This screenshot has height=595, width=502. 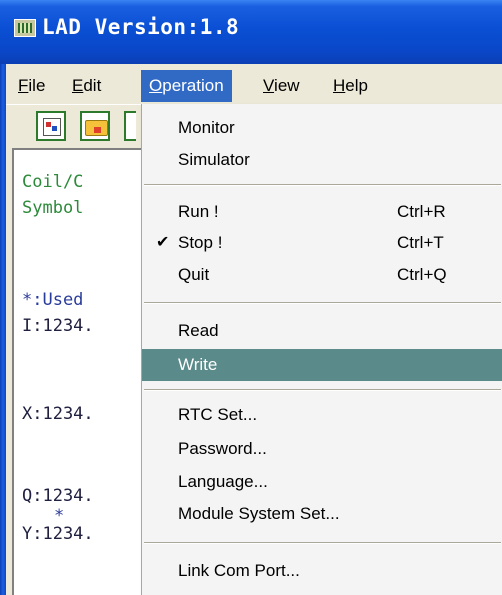 What do you see at coordinates (58, 534) in the screenshot?
I see `output-y-line: Y:1234.` at bounding box center [58, 534].